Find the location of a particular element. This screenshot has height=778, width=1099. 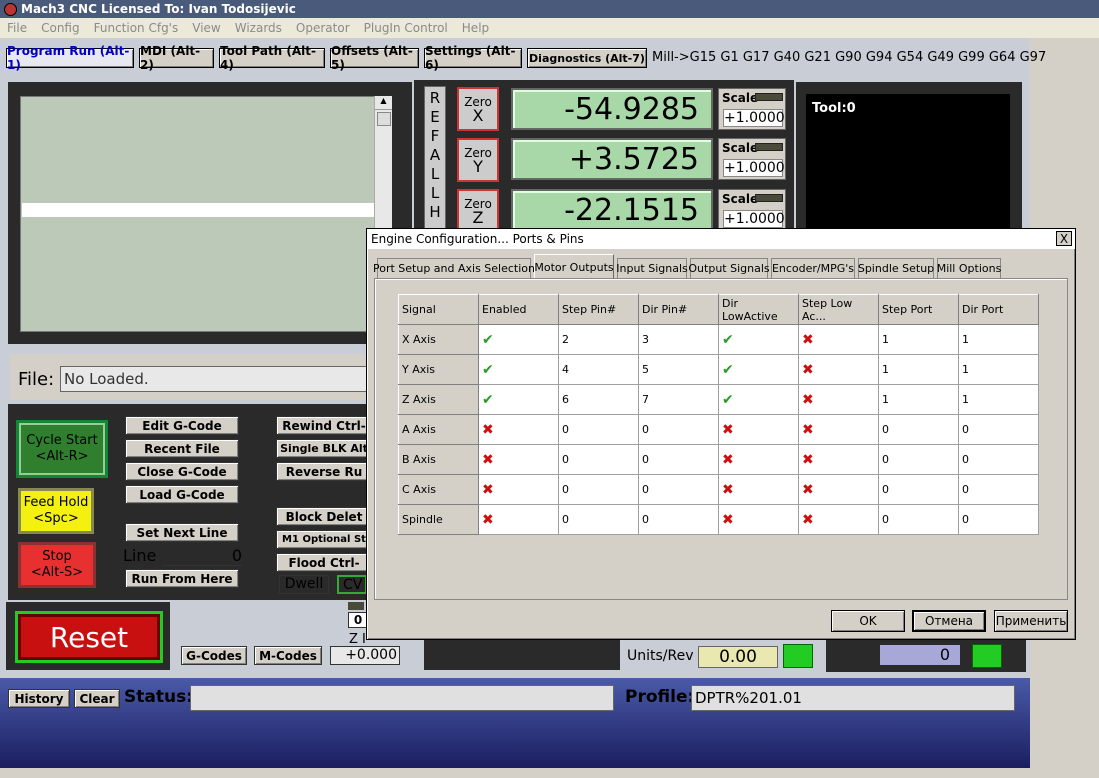

cycle-start-button: Cycle Start <Alt-R> is located at coordinates (62, 449).